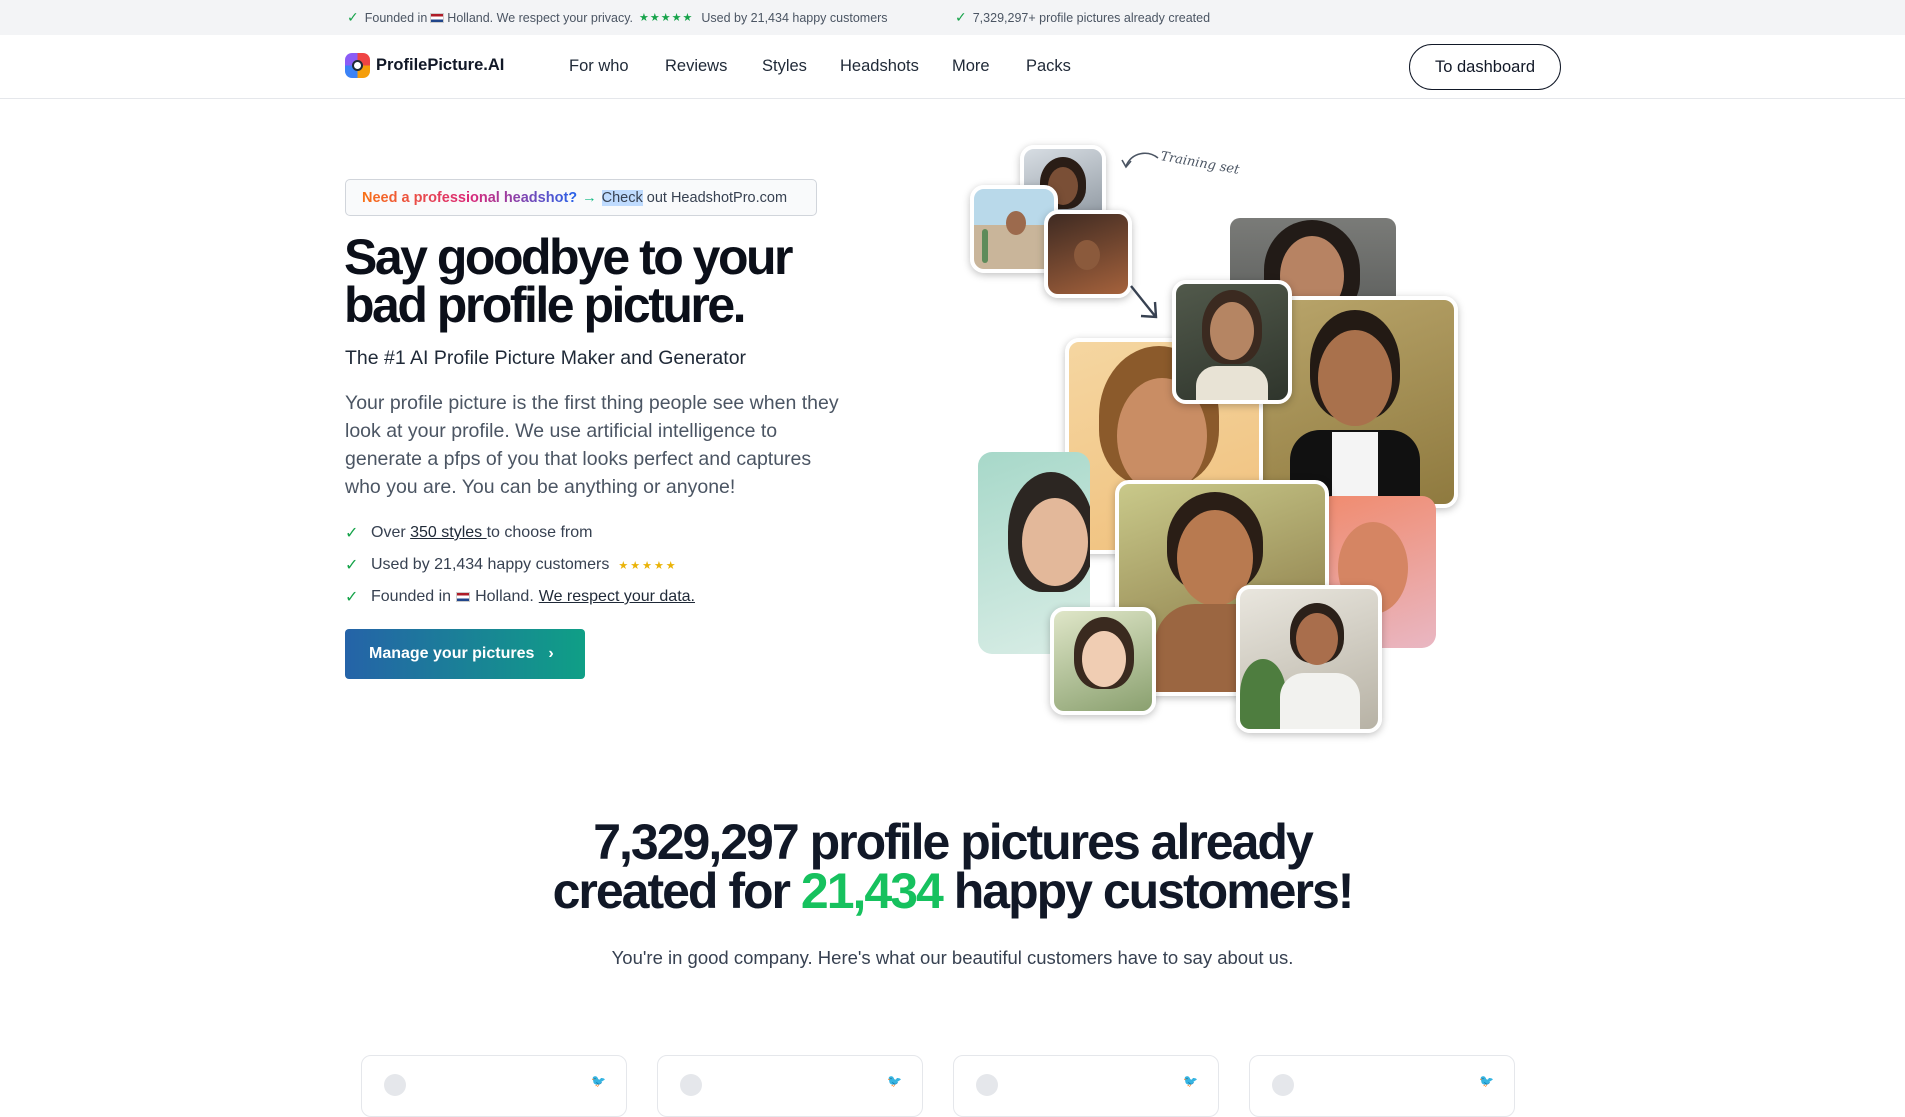 Image resolution: width=1905 pixels, height=1117 pixels. What do you see at coordinates (676, 891) in the screenshot?
I see `stats-text: created for` at bounding box center [676, 891].